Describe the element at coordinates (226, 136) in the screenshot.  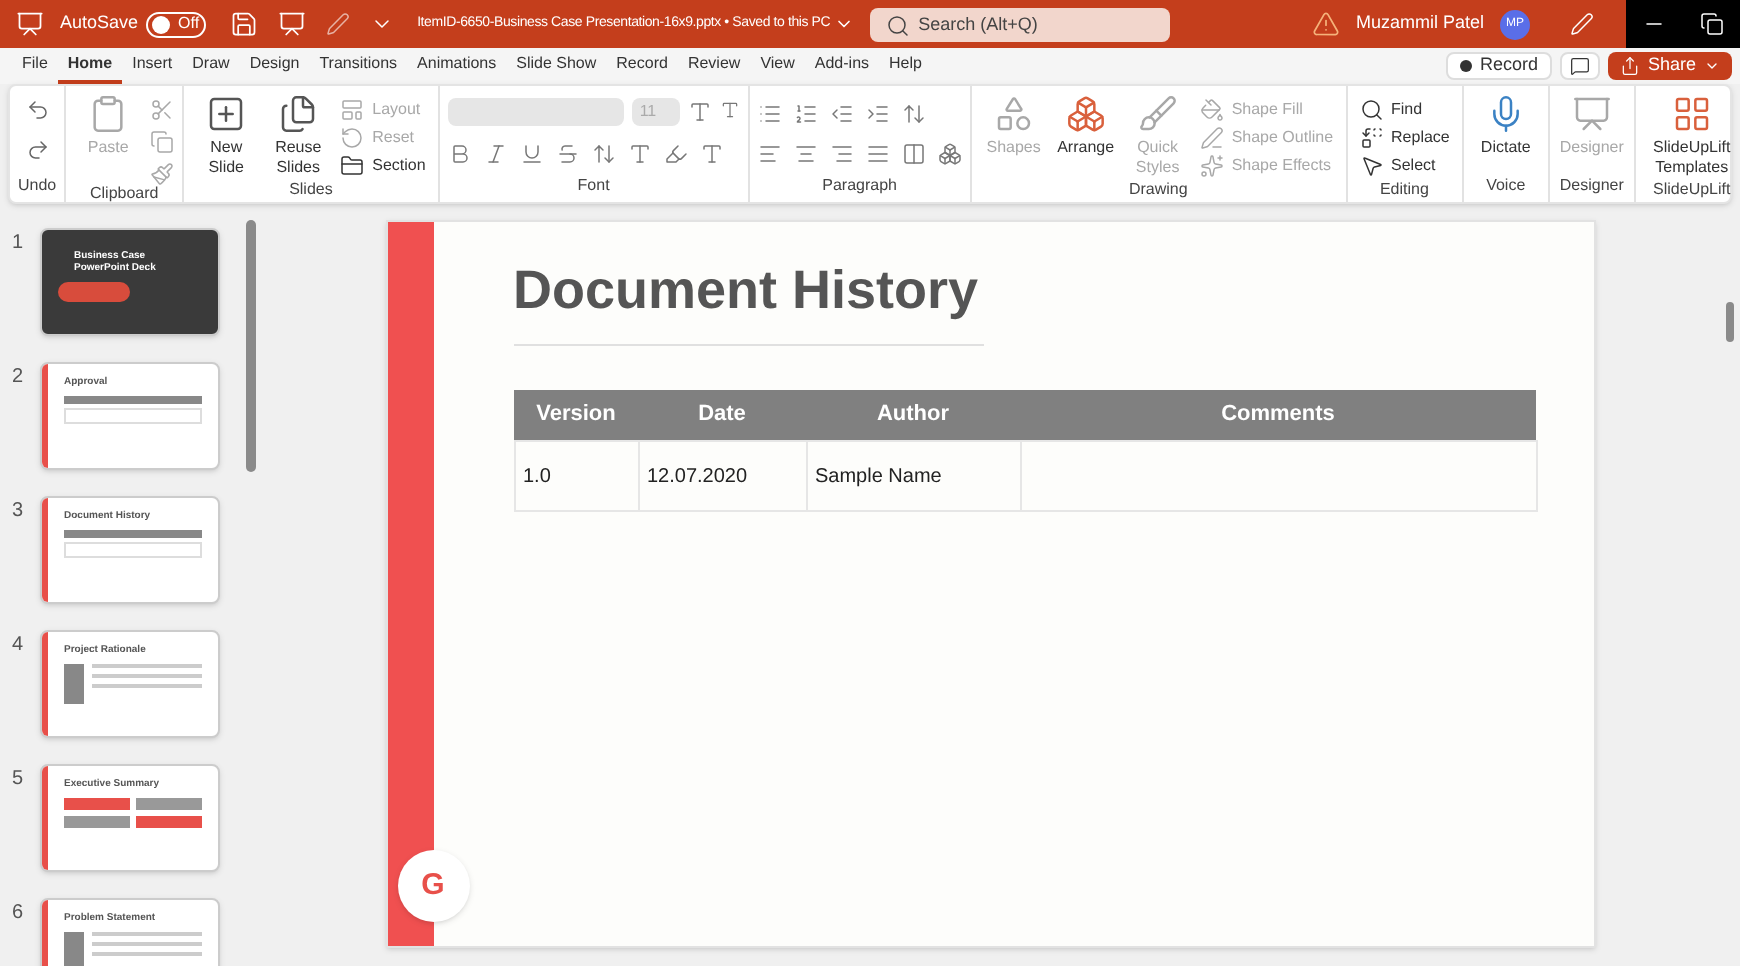
I see `new-slide-button: New Slide` at that location.